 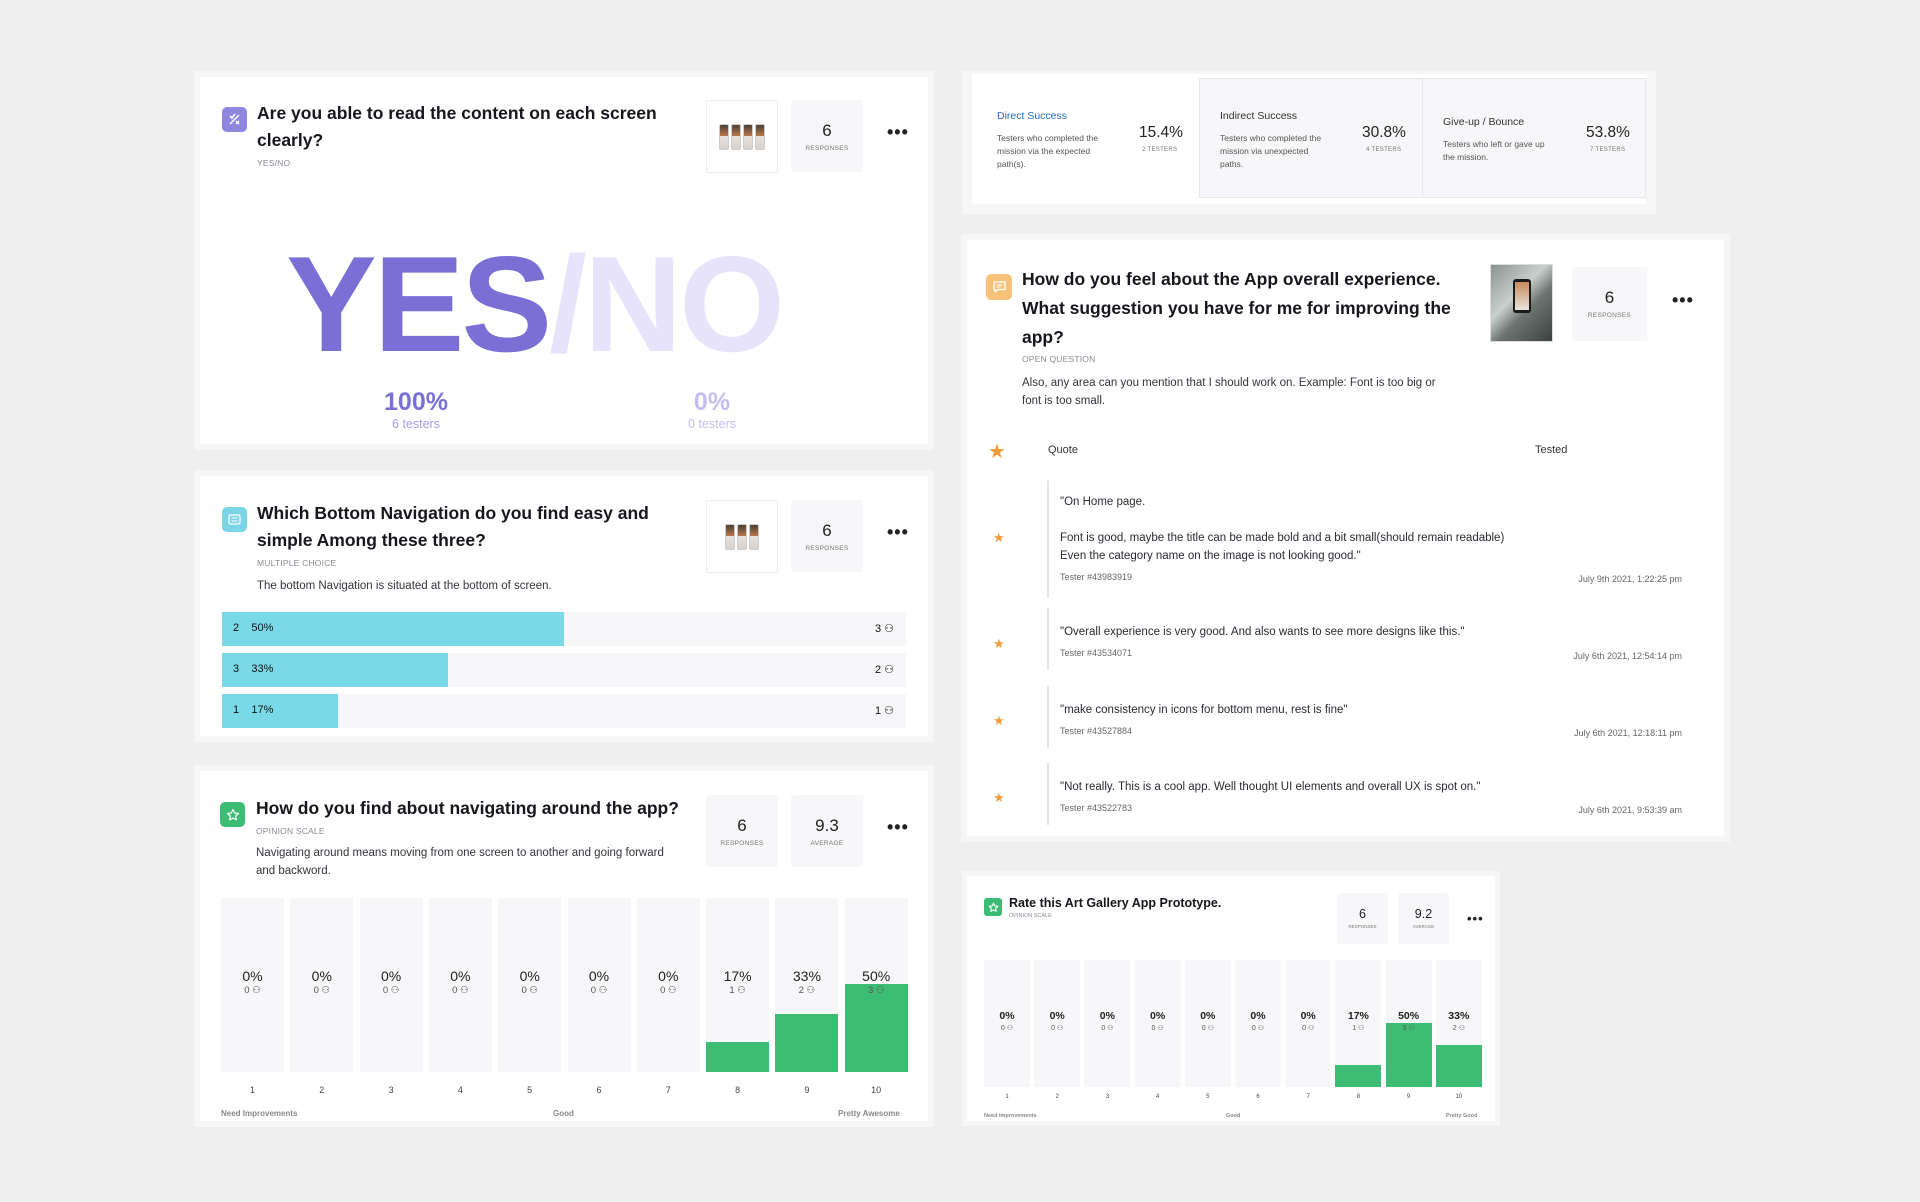 What do you see at coordinates (1030, 916) in the screenshot?
I see `question-type-label: OPINION SCALE` at bounding box center [1030, 916].